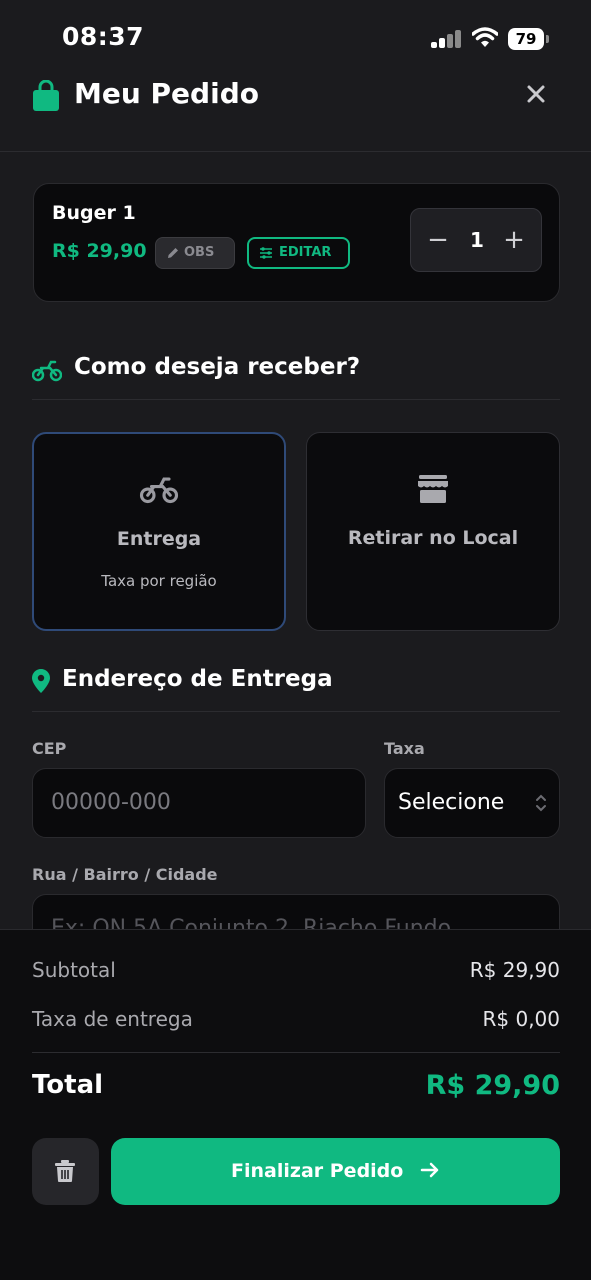 The height and width of the screenshot is (1280, 591). Describe the element at coordinates (433, 538) in the screenshot. I see `pickup-option-label: Retirar no Local` at that location.